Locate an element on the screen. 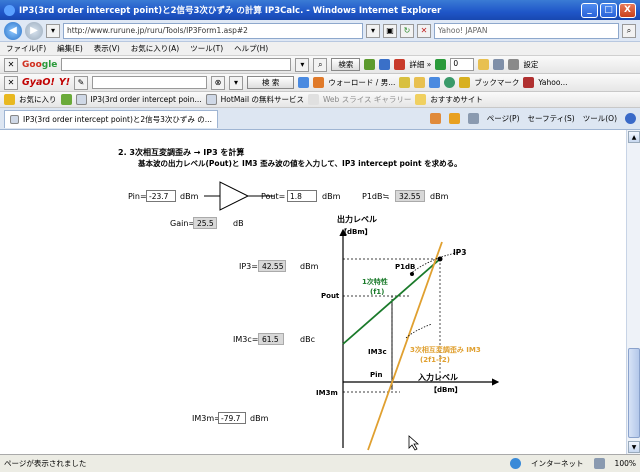 Image resolution: width=640 pixels, height=472 pixels. tools-menu: ツール(O) is located at coordinates (600, 118).